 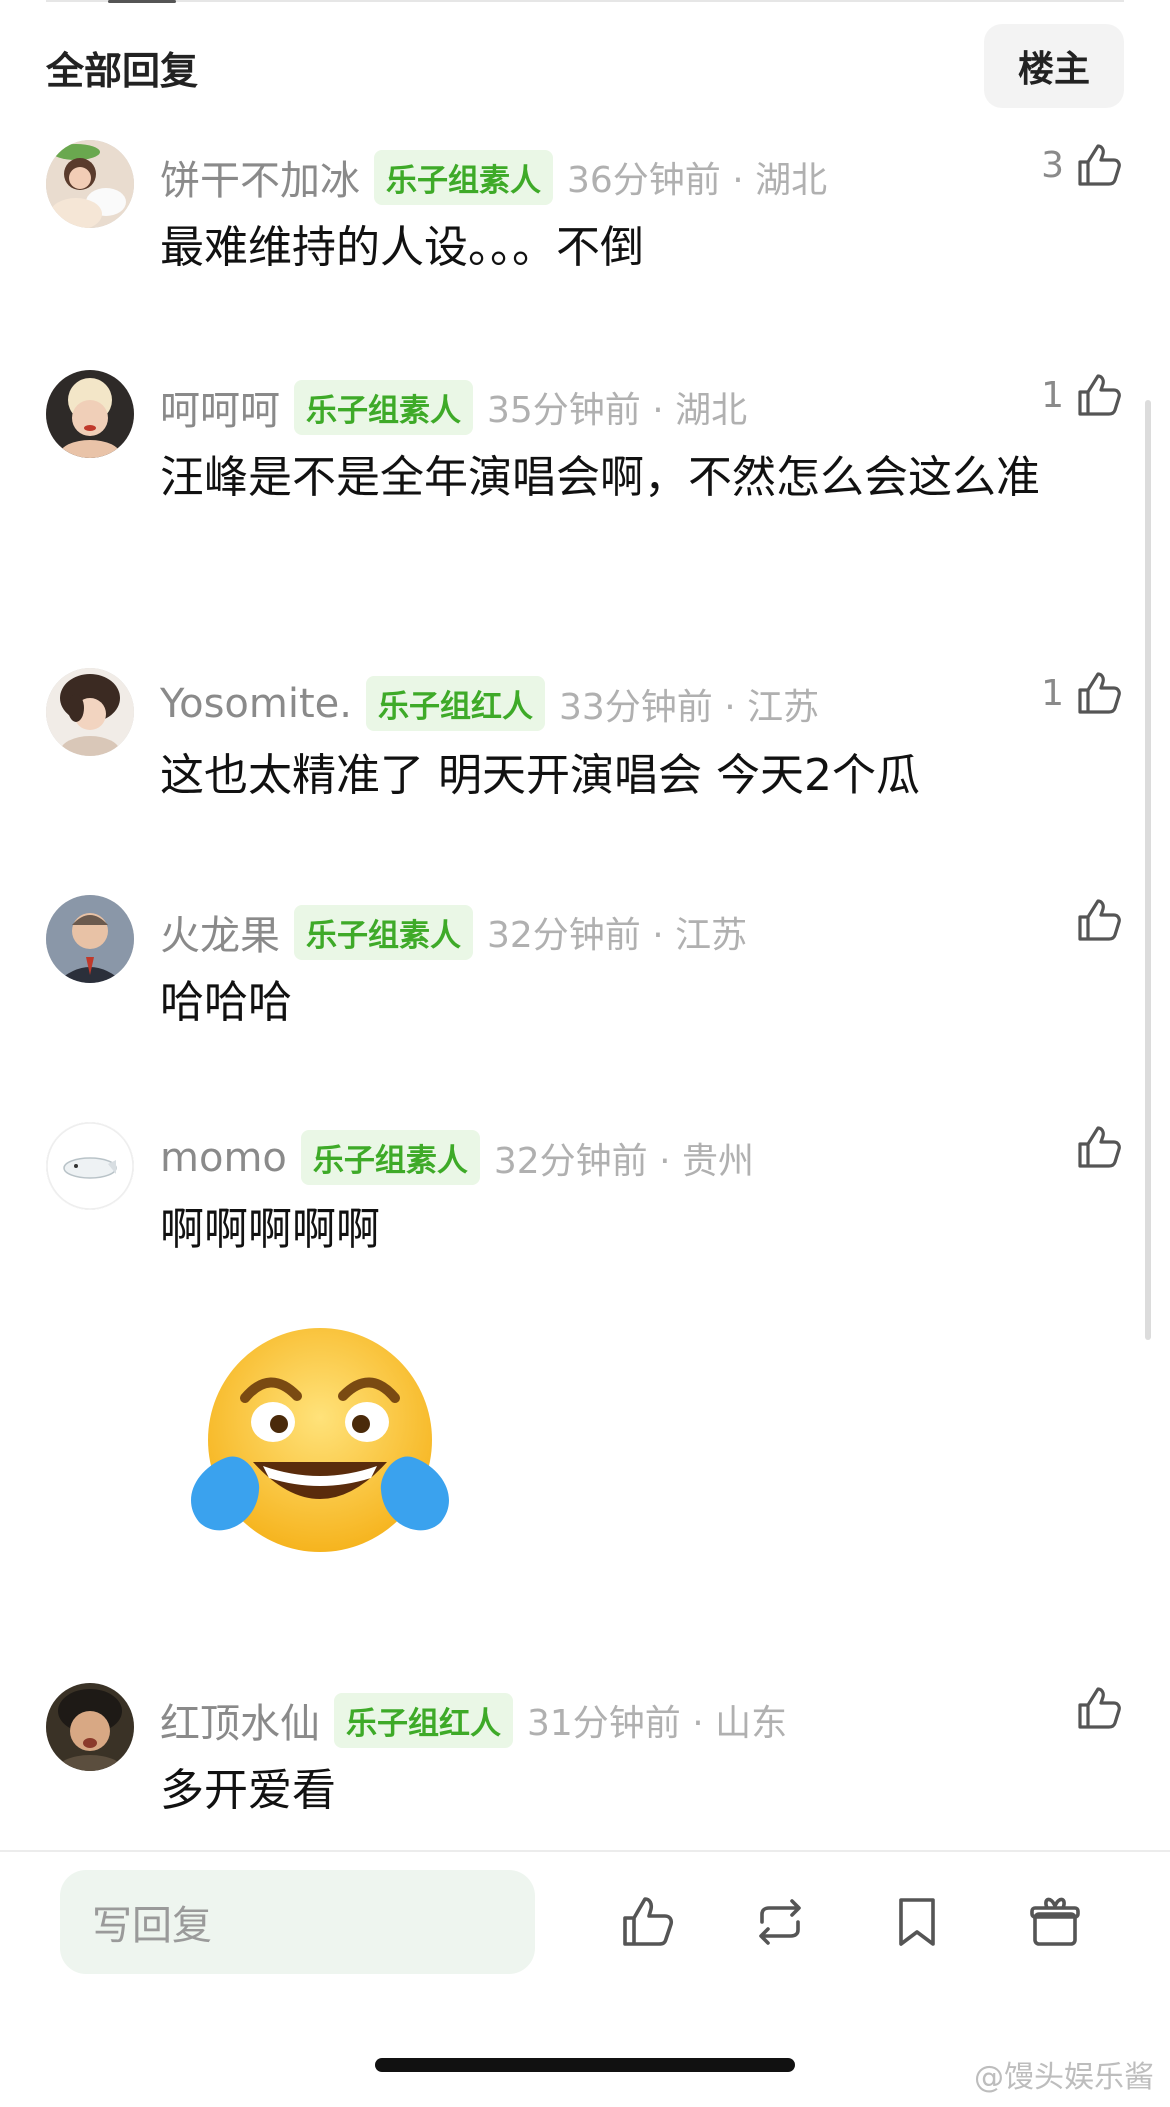 I want to click on comment-meta: 红顶水仙 乐子组红人 31分钟前 · 山东, so click(x=473, y=1720).